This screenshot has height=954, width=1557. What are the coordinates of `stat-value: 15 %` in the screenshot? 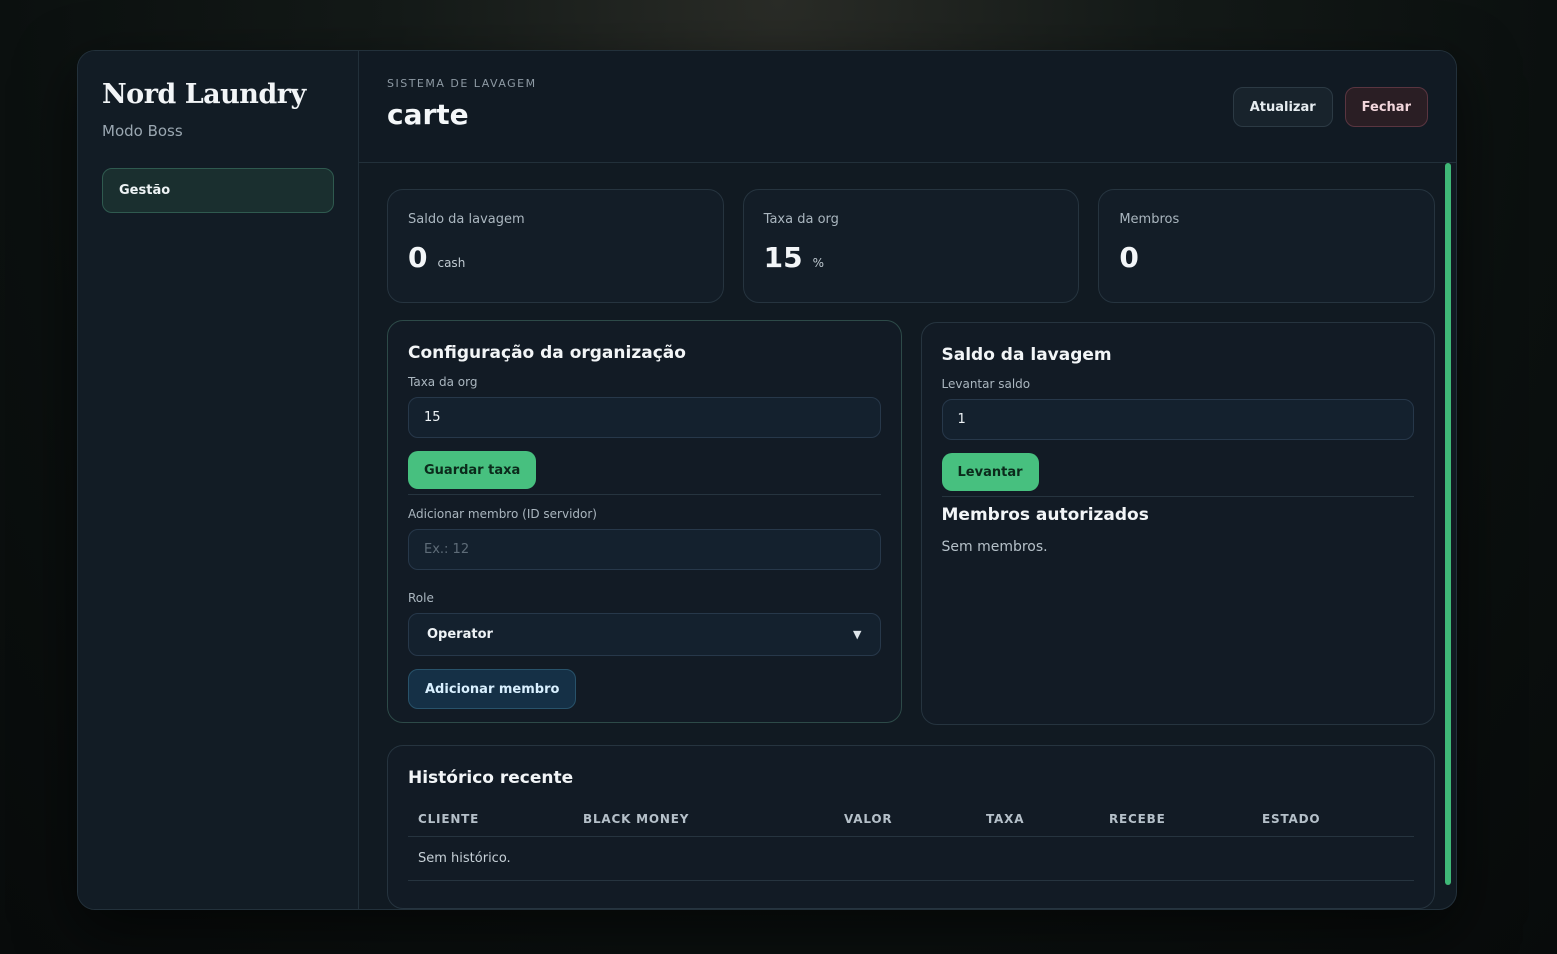 It's located at (911, 257).